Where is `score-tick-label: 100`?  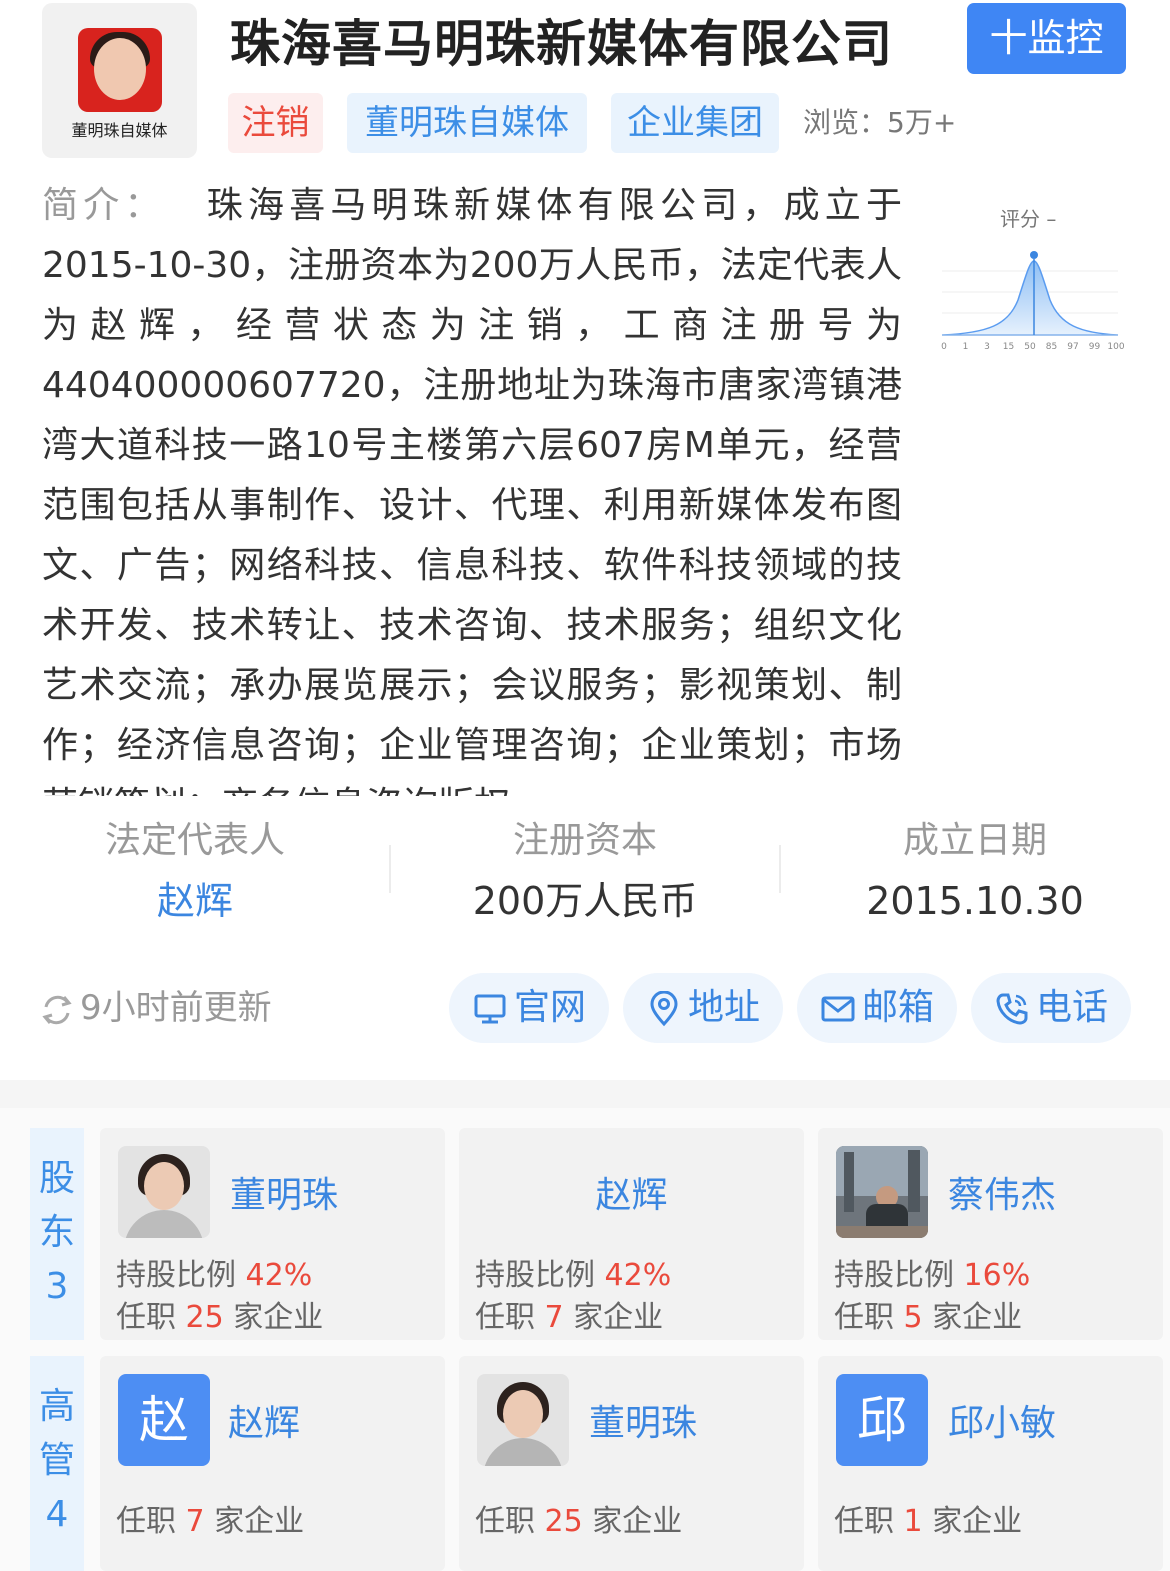 score-tick-label: 100 is located at coordinates (1115, 347).